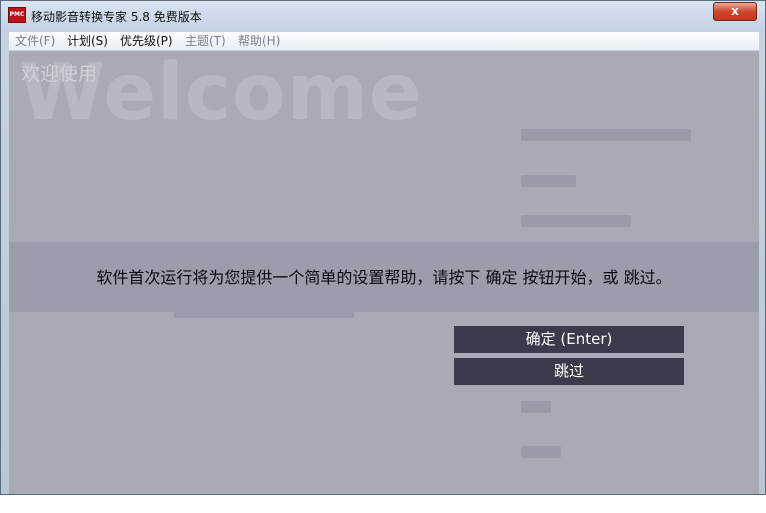  I want to click on menu-bar: 文件(F) 计划(S) 优先级(P) 主题(T) 帮助(H), so click(384, 41).